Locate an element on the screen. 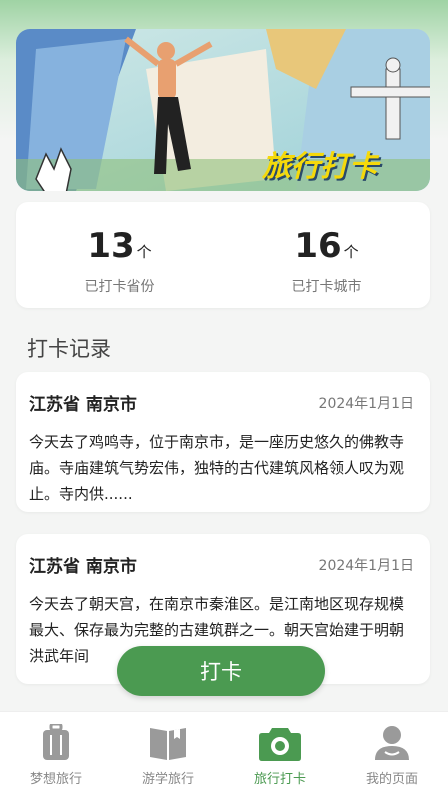 This screenshot has width=448, height=798. tab-travel-checkin: 旅行打卡 is located at coordinates (280, 755).